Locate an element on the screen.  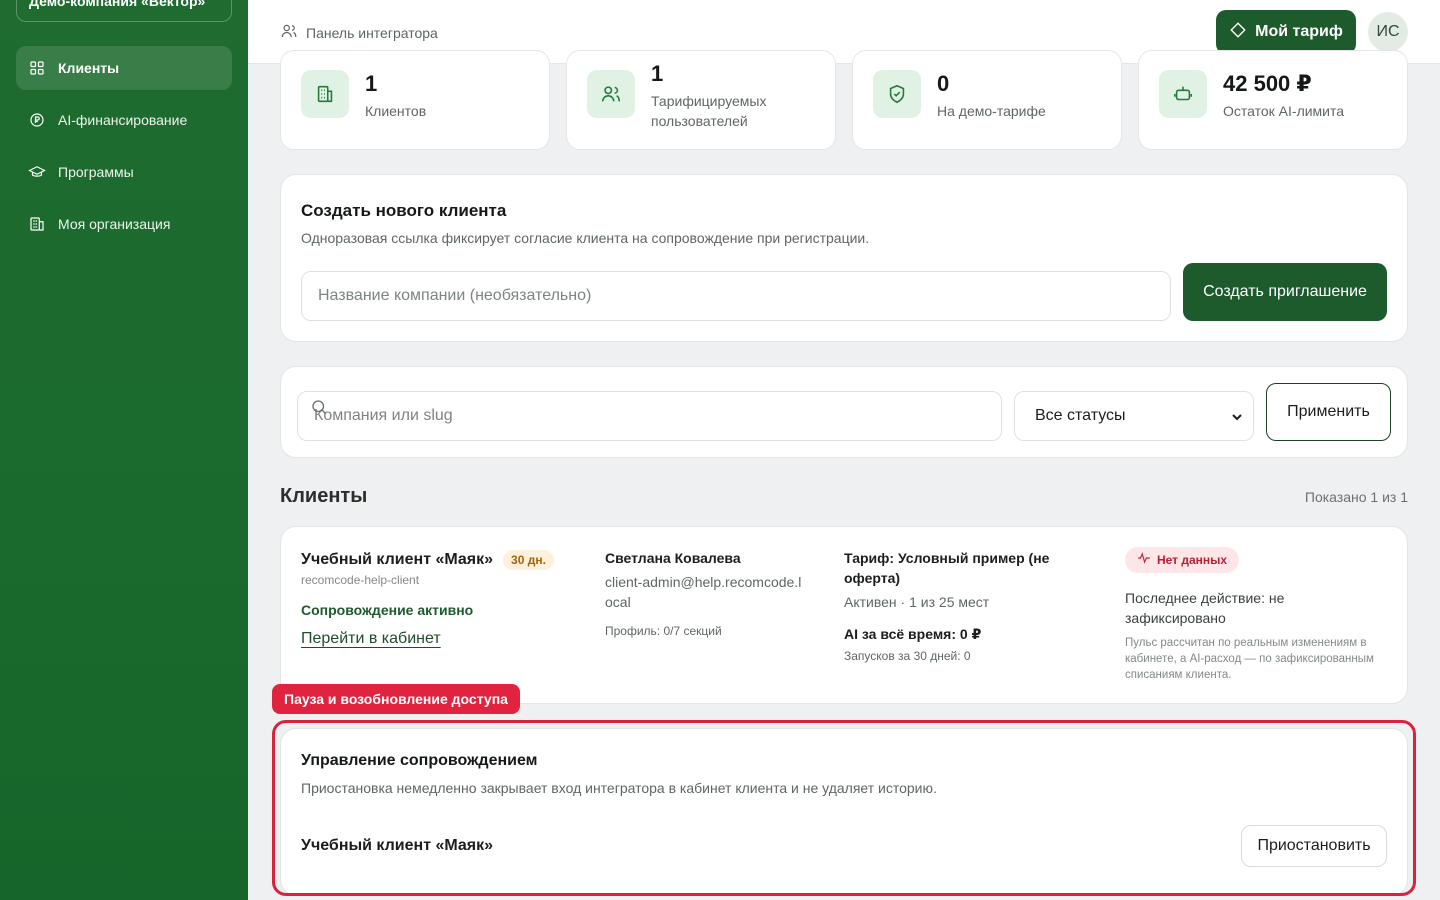
sidebar-item-programs: Программы is located at coordinates (124, 172).